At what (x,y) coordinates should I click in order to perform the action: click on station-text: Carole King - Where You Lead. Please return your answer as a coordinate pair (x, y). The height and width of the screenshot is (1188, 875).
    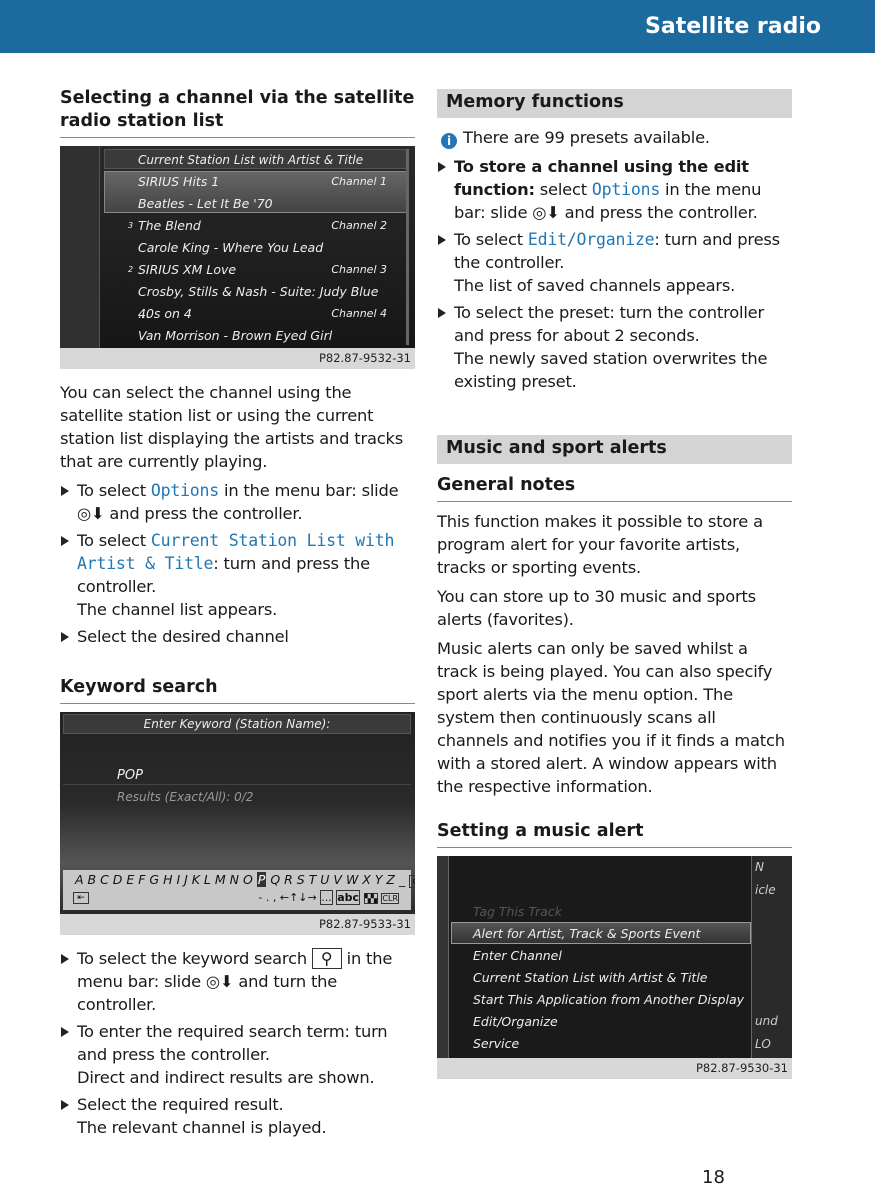
    Looking at the image, I should click on (231, 247).